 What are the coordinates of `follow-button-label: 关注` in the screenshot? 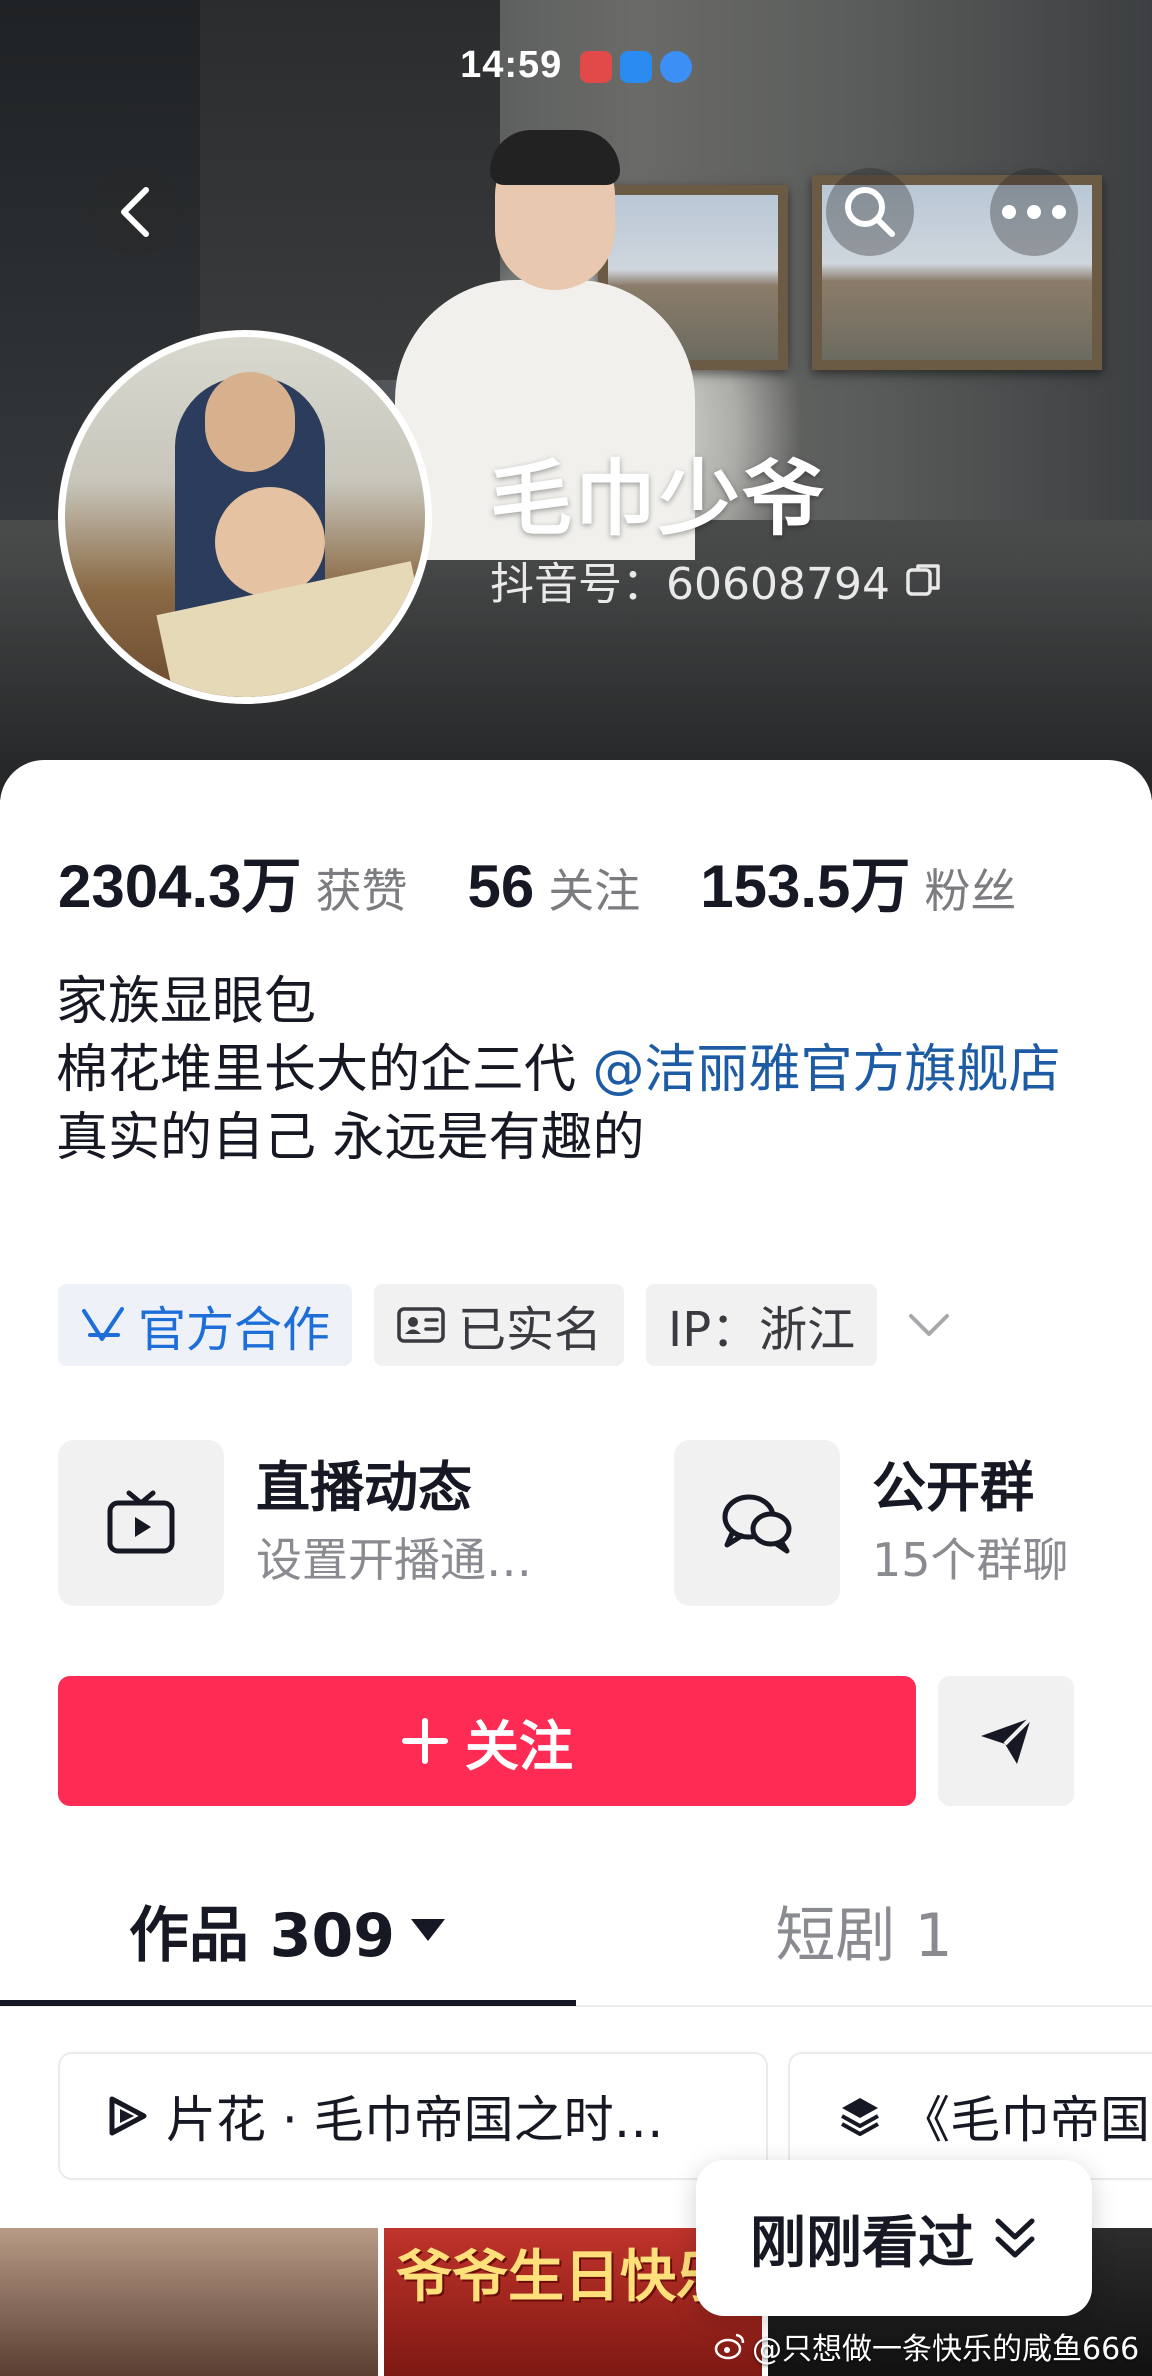 It's located at (519, 1746).